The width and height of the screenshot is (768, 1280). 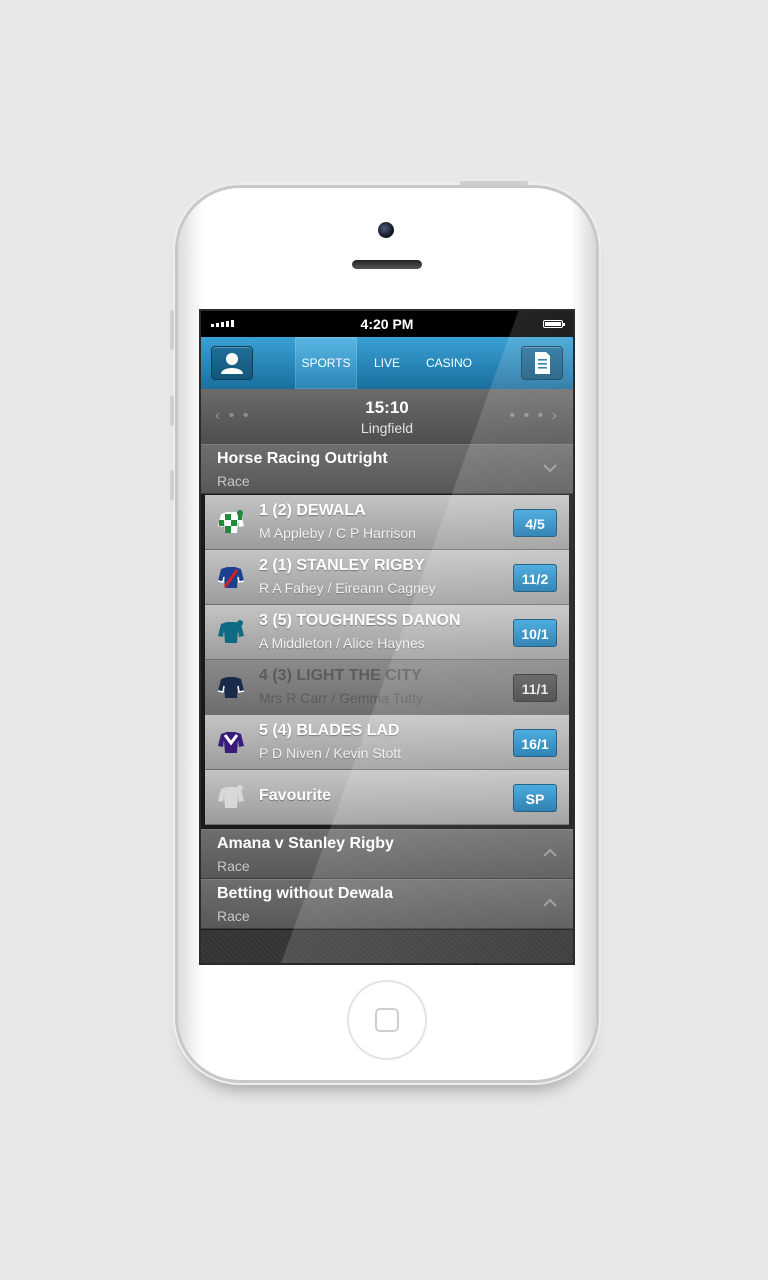 I want to click on betslip-button, so click(x=542, y=363).